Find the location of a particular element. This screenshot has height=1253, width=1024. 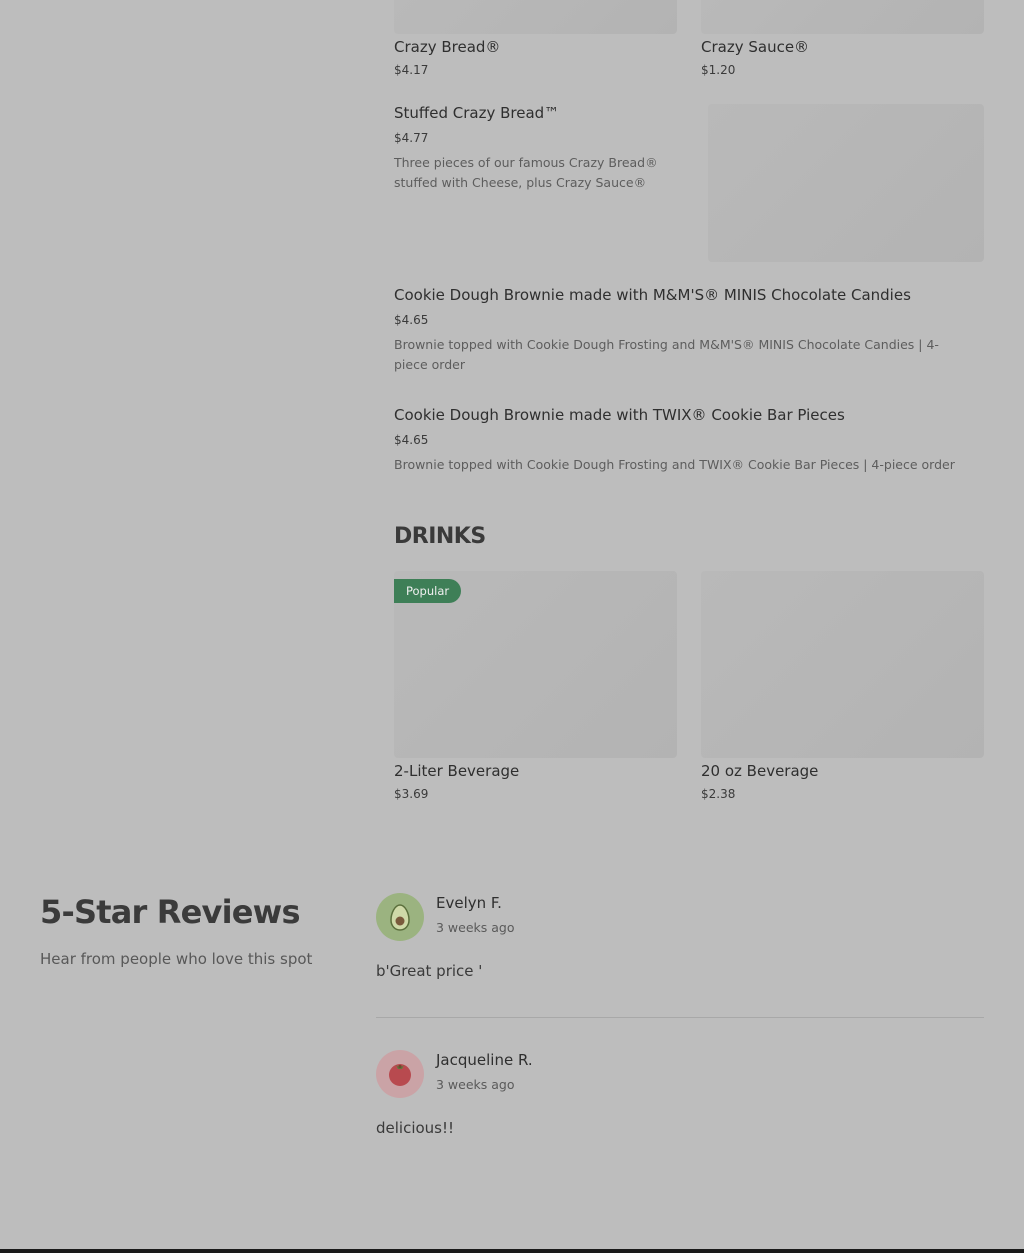

reviews-subtitle: Hear from people who love this spot is located at coordinates (176, 959).